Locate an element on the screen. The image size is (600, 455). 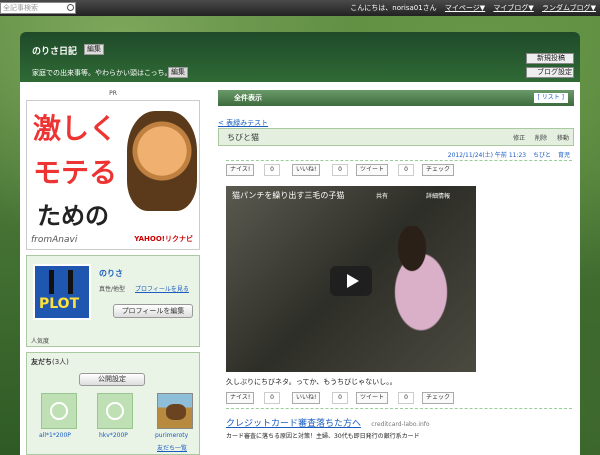
play-icon is located at coordinates (351, 281).